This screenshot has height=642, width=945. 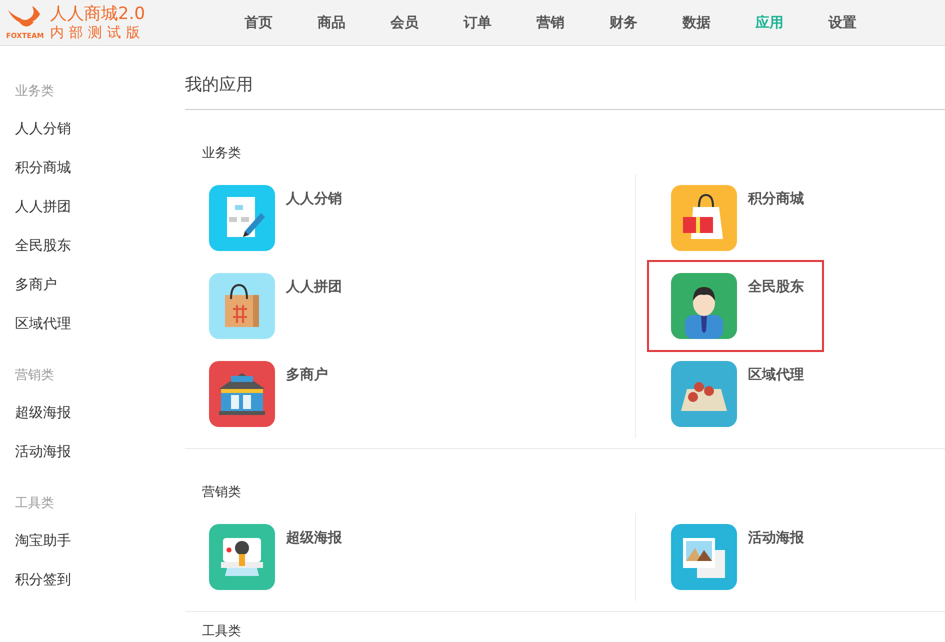 What do you see at coordinates (100, 580) in the screenshot?
I see `sidebar-item: 积分签到` at bounding box center [100, 580].